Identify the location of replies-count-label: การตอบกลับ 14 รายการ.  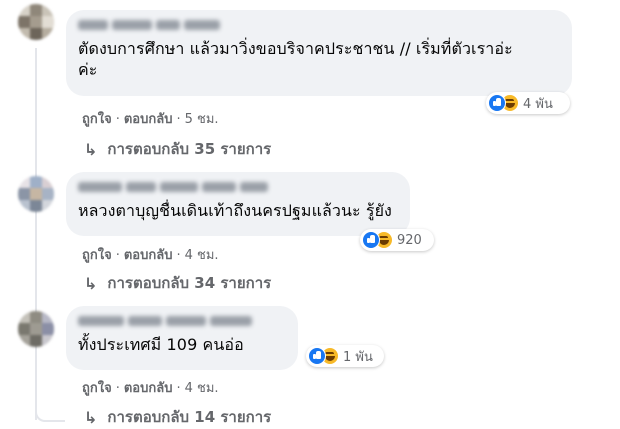
(189, 417).